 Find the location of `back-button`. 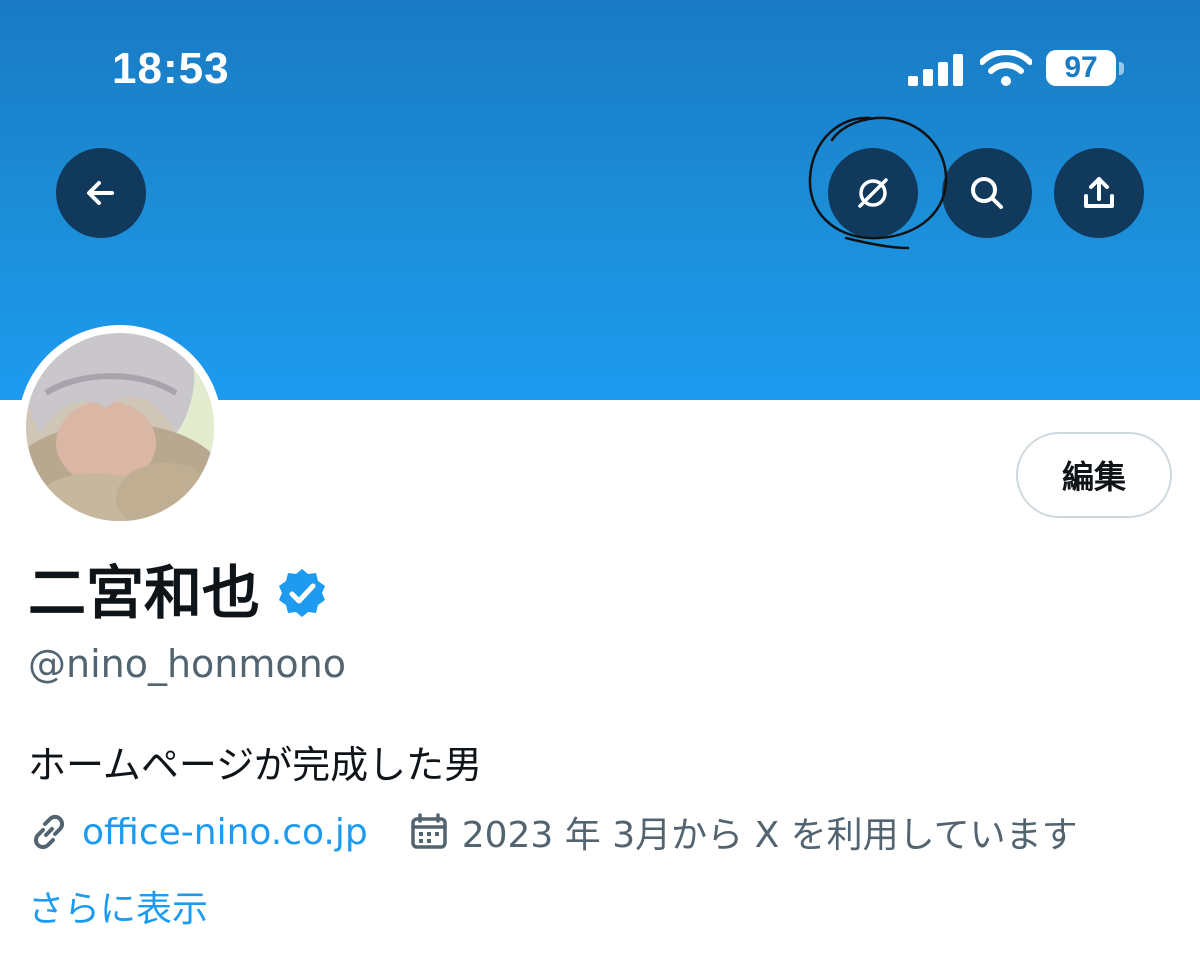

back-button is located at coordinates (101, 193).